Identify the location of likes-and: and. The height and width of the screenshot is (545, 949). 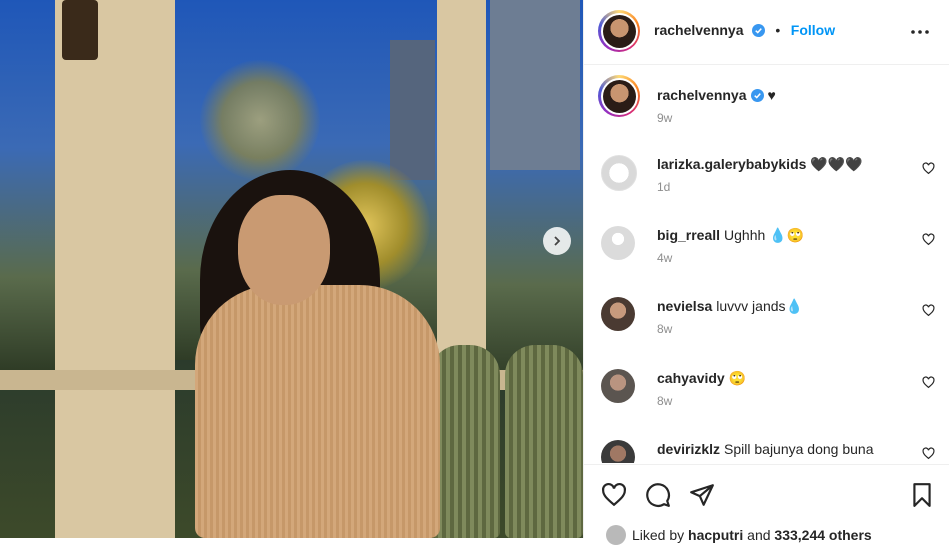
(759, 535).